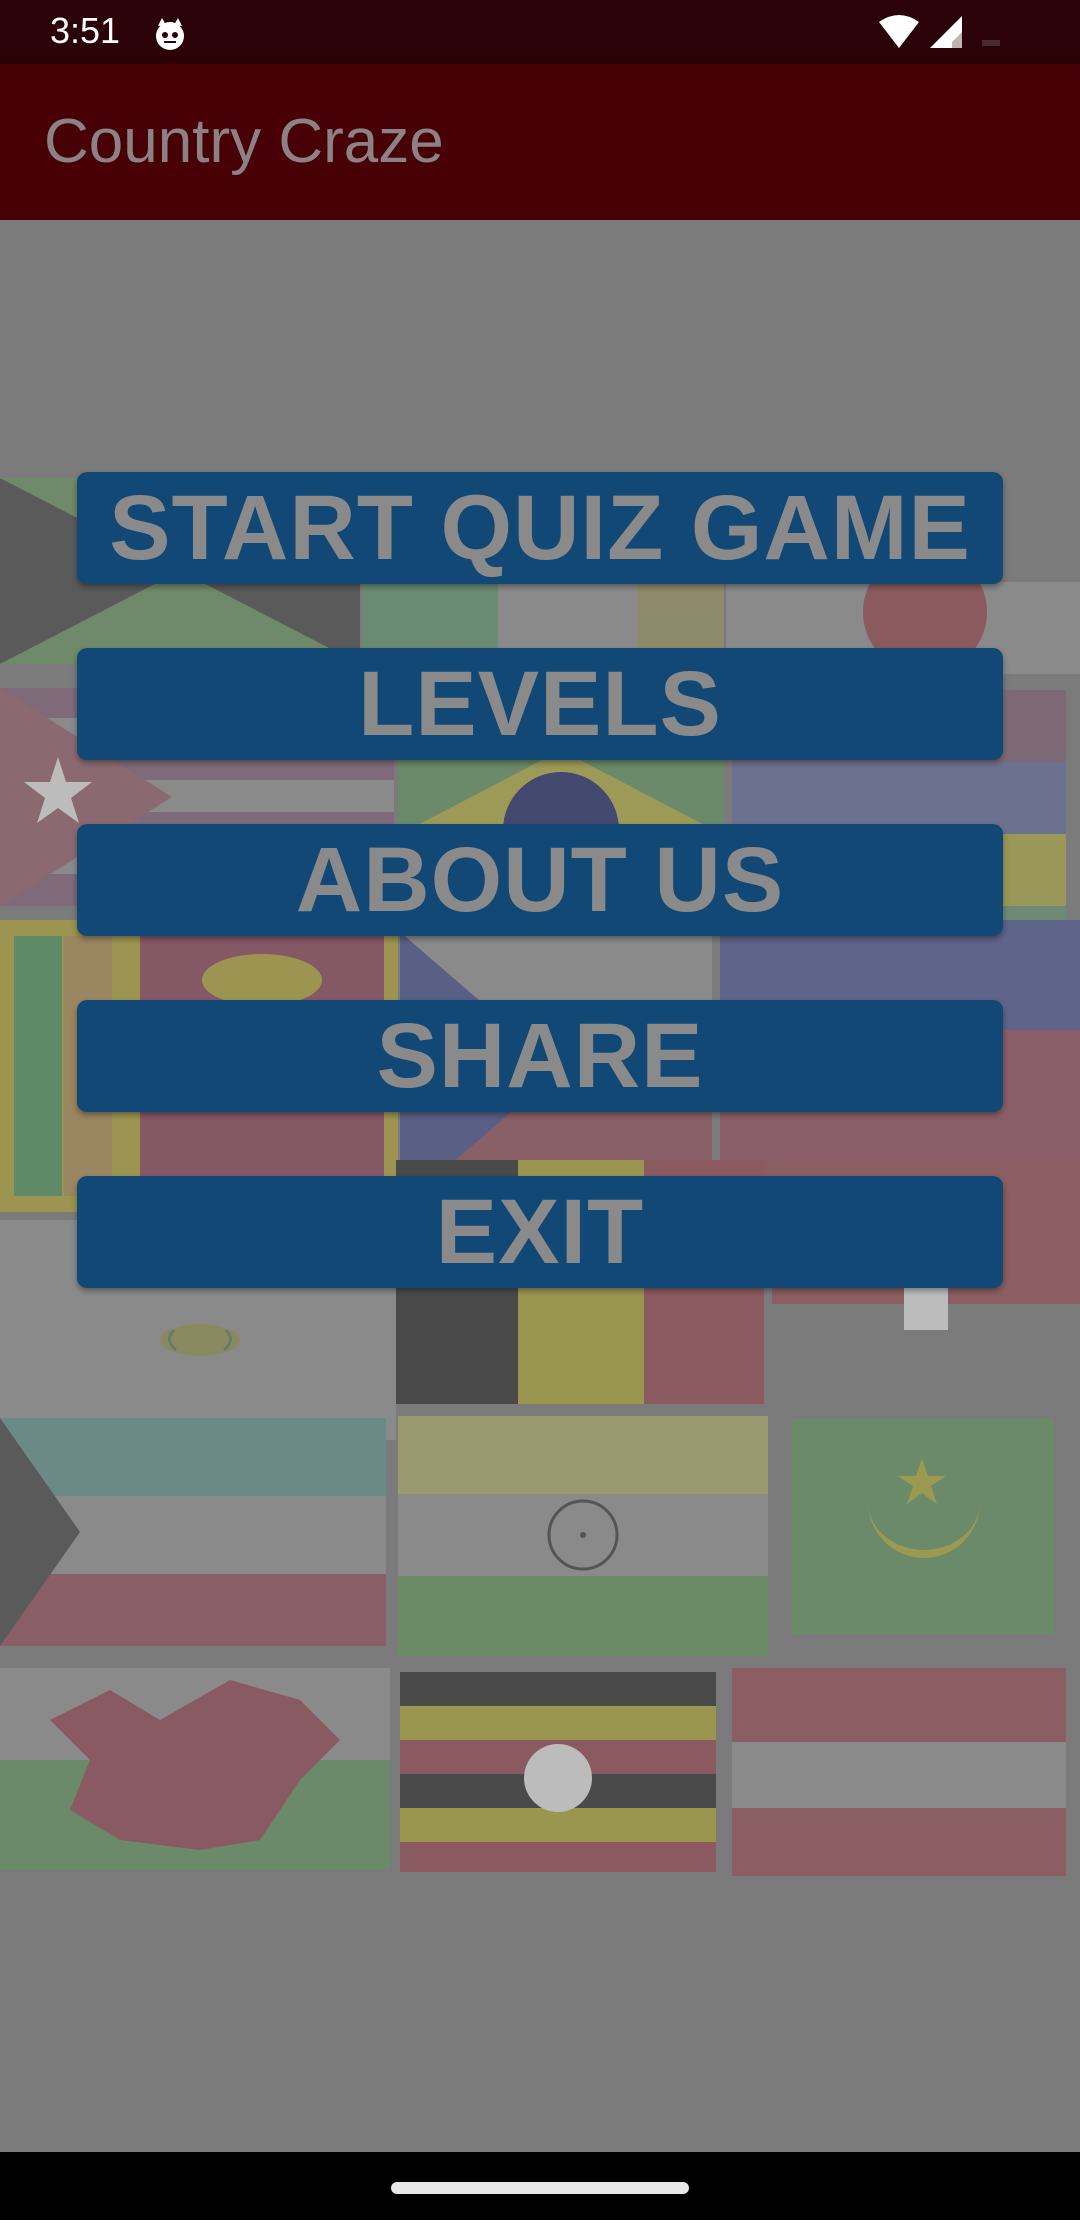 The width and height of the screenshot is (1080, 2220). I want to click on levels-button: LEVELS, so click(540, 704).